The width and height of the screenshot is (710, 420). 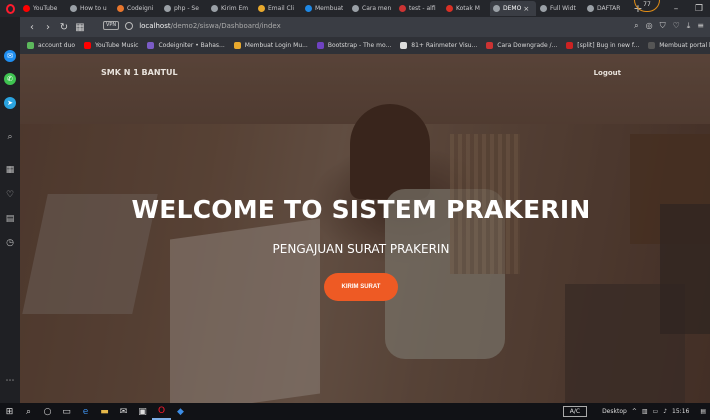 I want to click on history-icon: ◷, so click(x=10, y=243).